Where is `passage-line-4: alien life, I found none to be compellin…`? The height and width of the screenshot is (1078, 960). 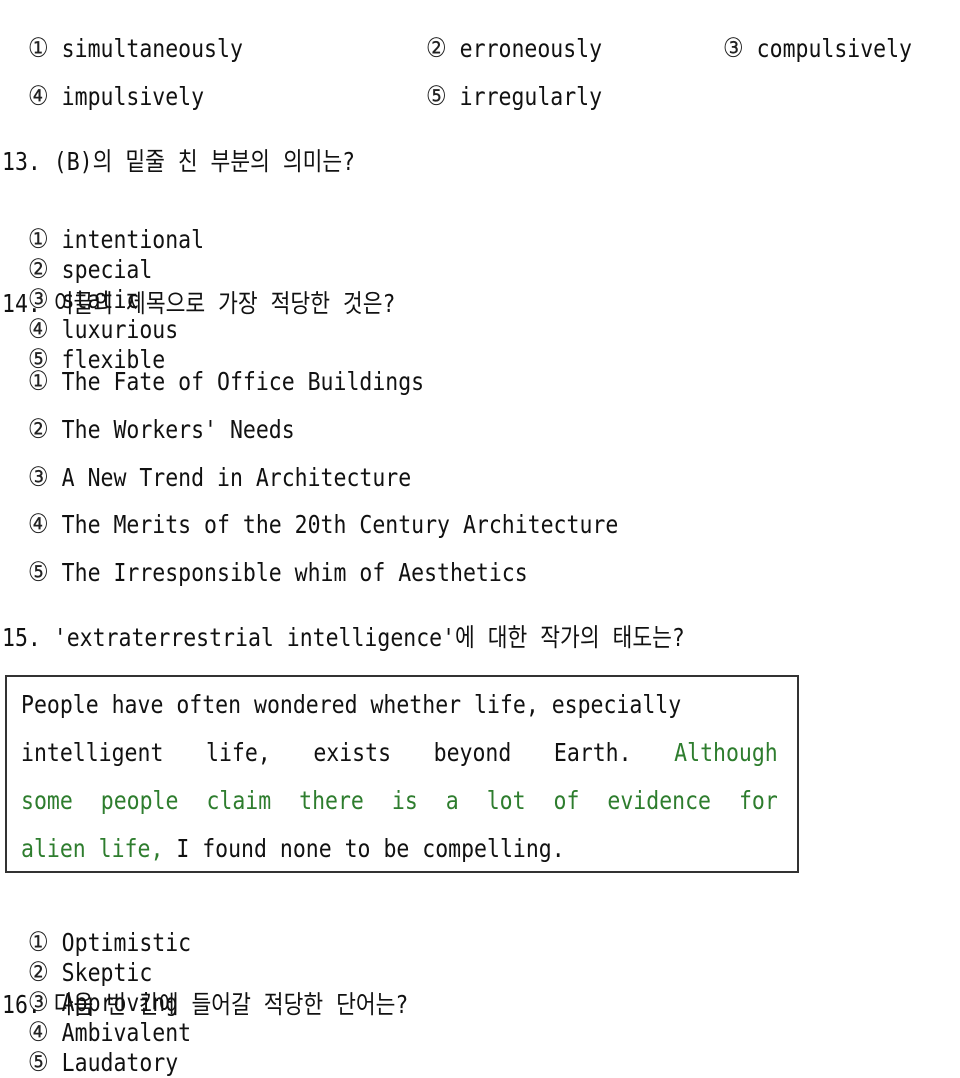
passage-line-4: alien life, I found none to be compellin… is located at coordinates (399, 849).